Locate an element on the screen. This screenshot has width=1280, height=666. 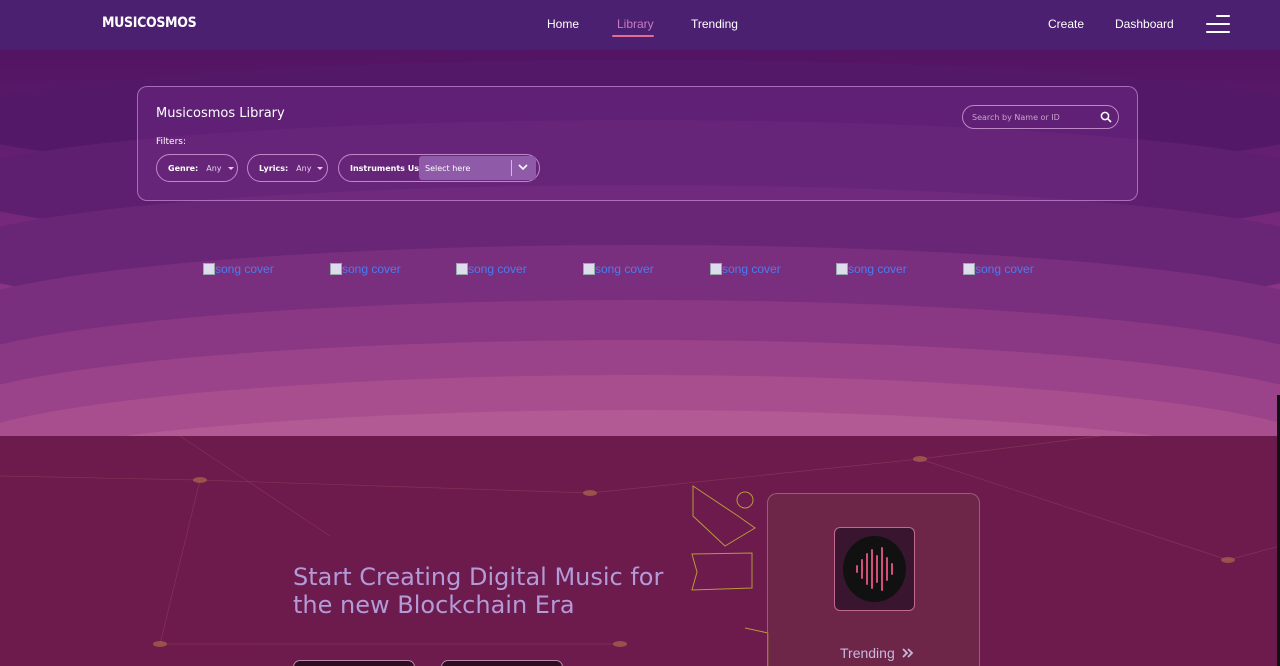
instruments-select-value: Select here is located at coordinates (448, 168).